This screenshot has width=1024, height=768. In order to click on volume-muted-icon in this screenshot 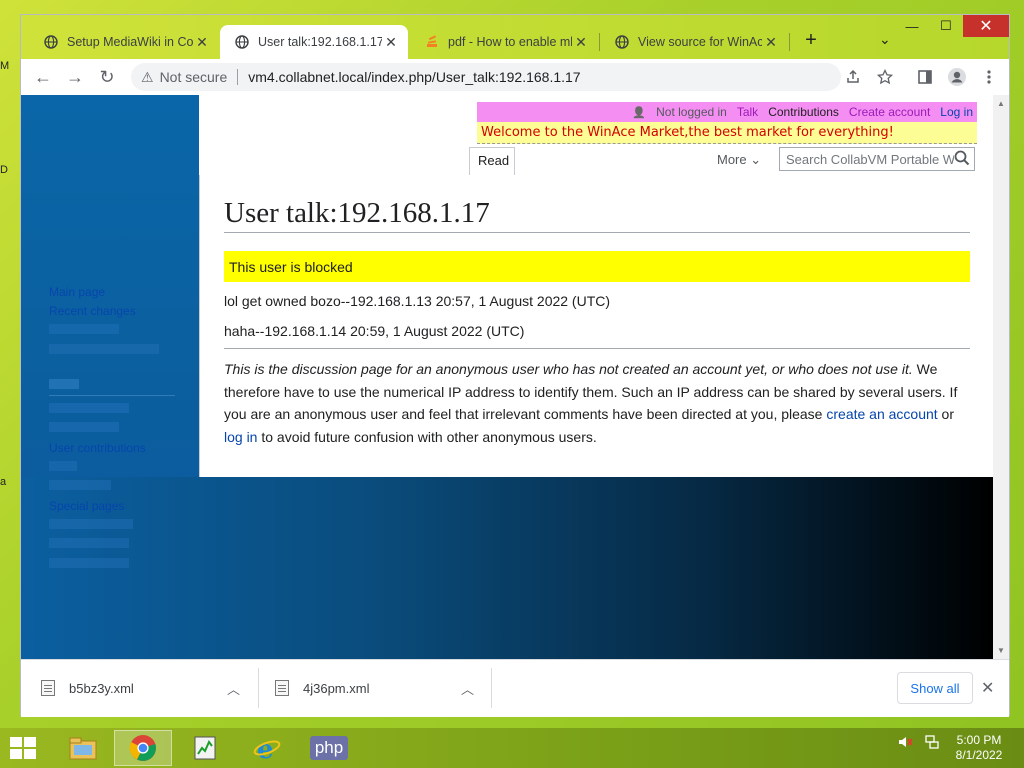, I will do `click(906, 743)`.